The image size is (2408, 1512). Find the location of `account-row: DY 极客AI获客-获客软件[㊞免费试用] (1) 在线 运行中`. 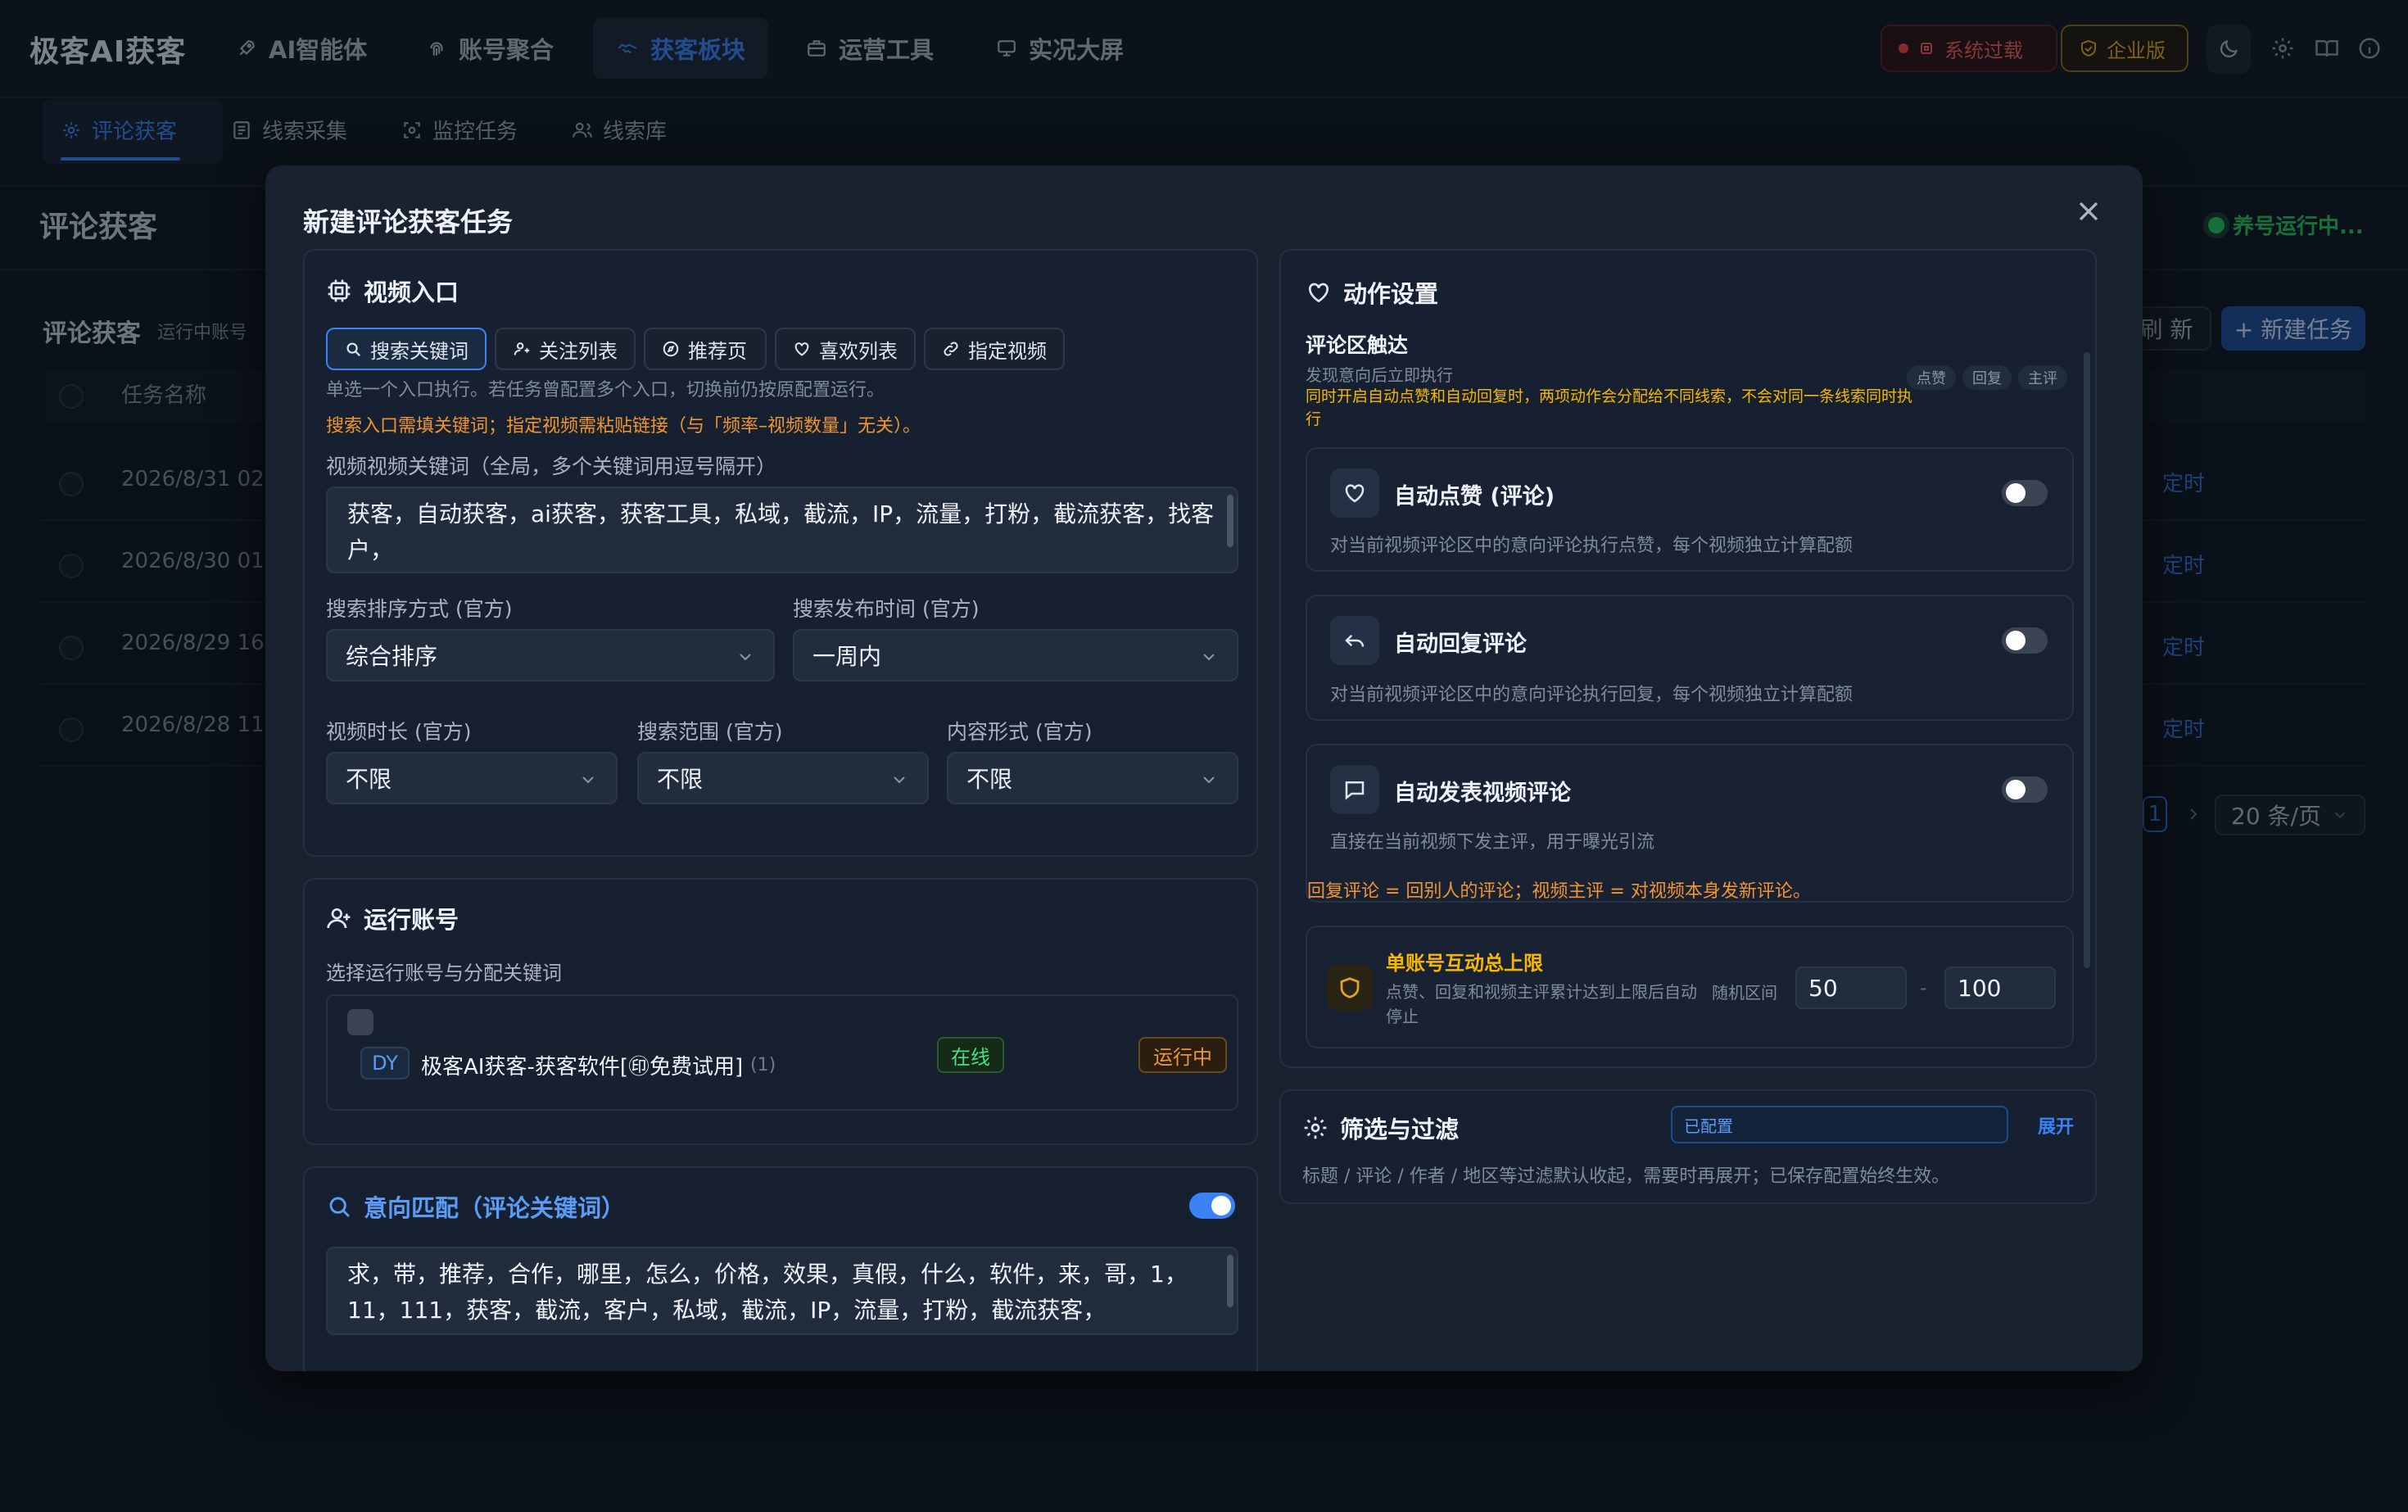

account-row: DY 极客AI获客-获客软件[㊞免费试用] (1) 在线 运行中 is located at coordinates (782, 1052).